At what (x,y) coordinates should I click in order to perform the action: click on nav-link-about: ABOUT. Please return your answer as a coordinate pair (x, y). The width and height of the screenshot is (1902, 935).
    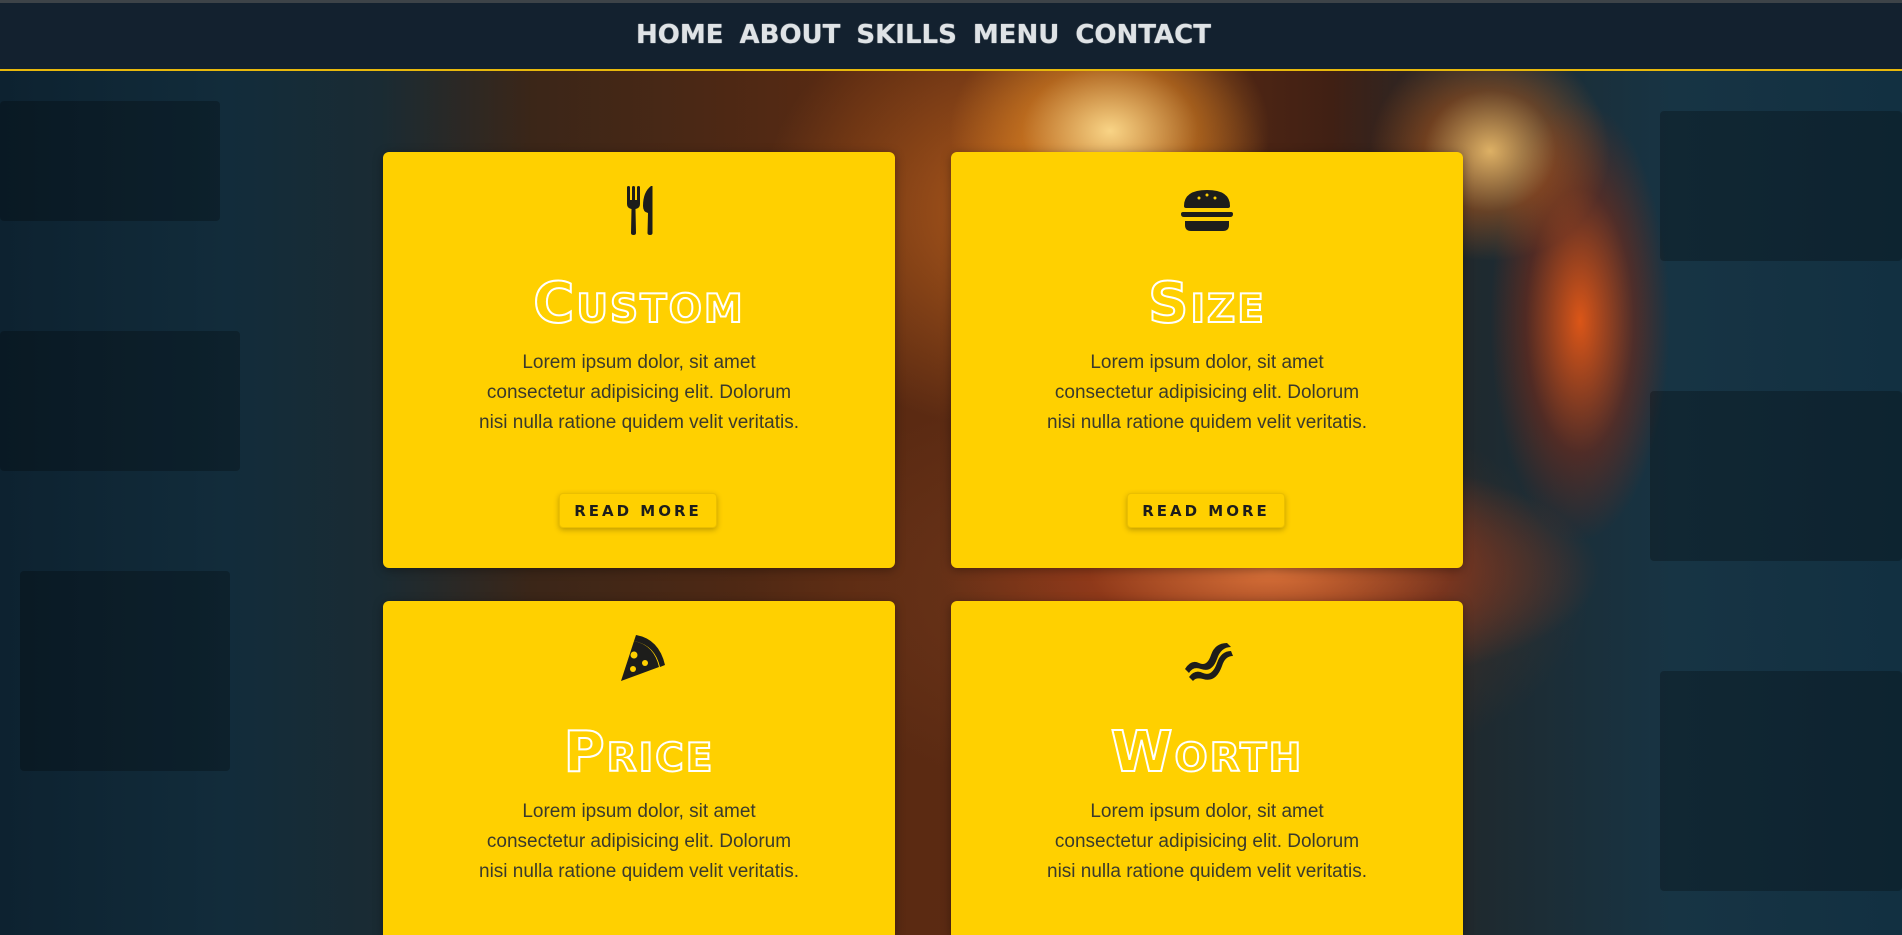
    Looking at the image, I should click on (790, 35).